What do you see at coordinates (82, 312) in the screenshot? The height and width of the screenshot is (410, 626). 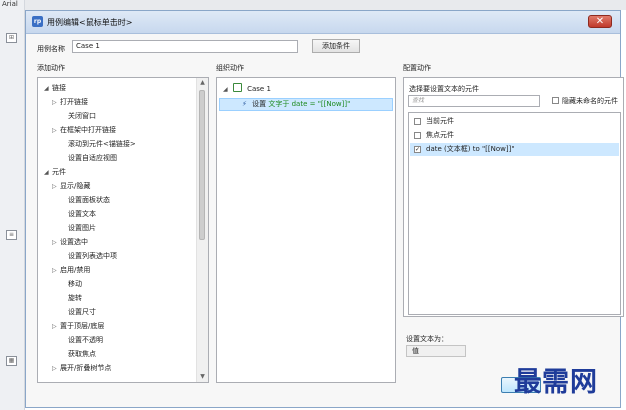 I see `action-tree-label: 设置尺寸` at bounding box center [82, 312].